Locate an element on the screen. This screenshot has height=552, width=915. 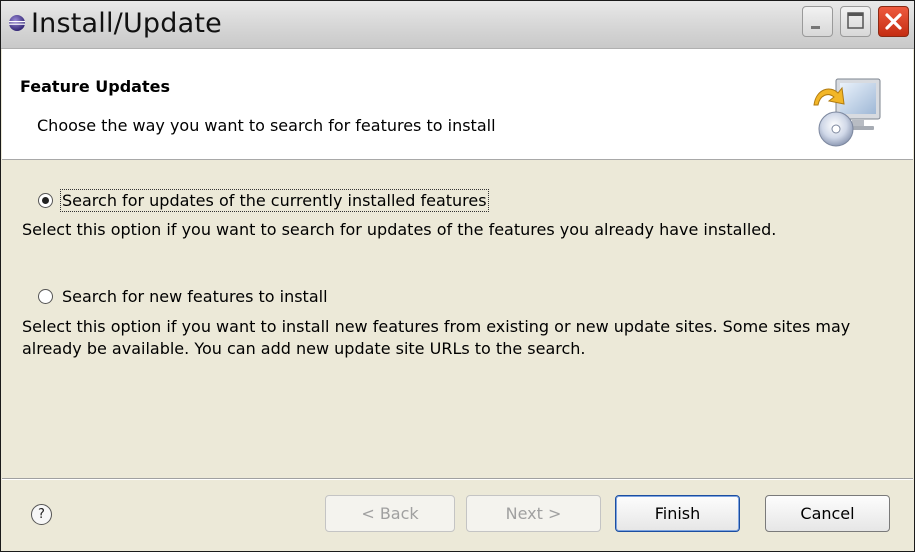
help-icon: ? is located at coordinates (41, 514).